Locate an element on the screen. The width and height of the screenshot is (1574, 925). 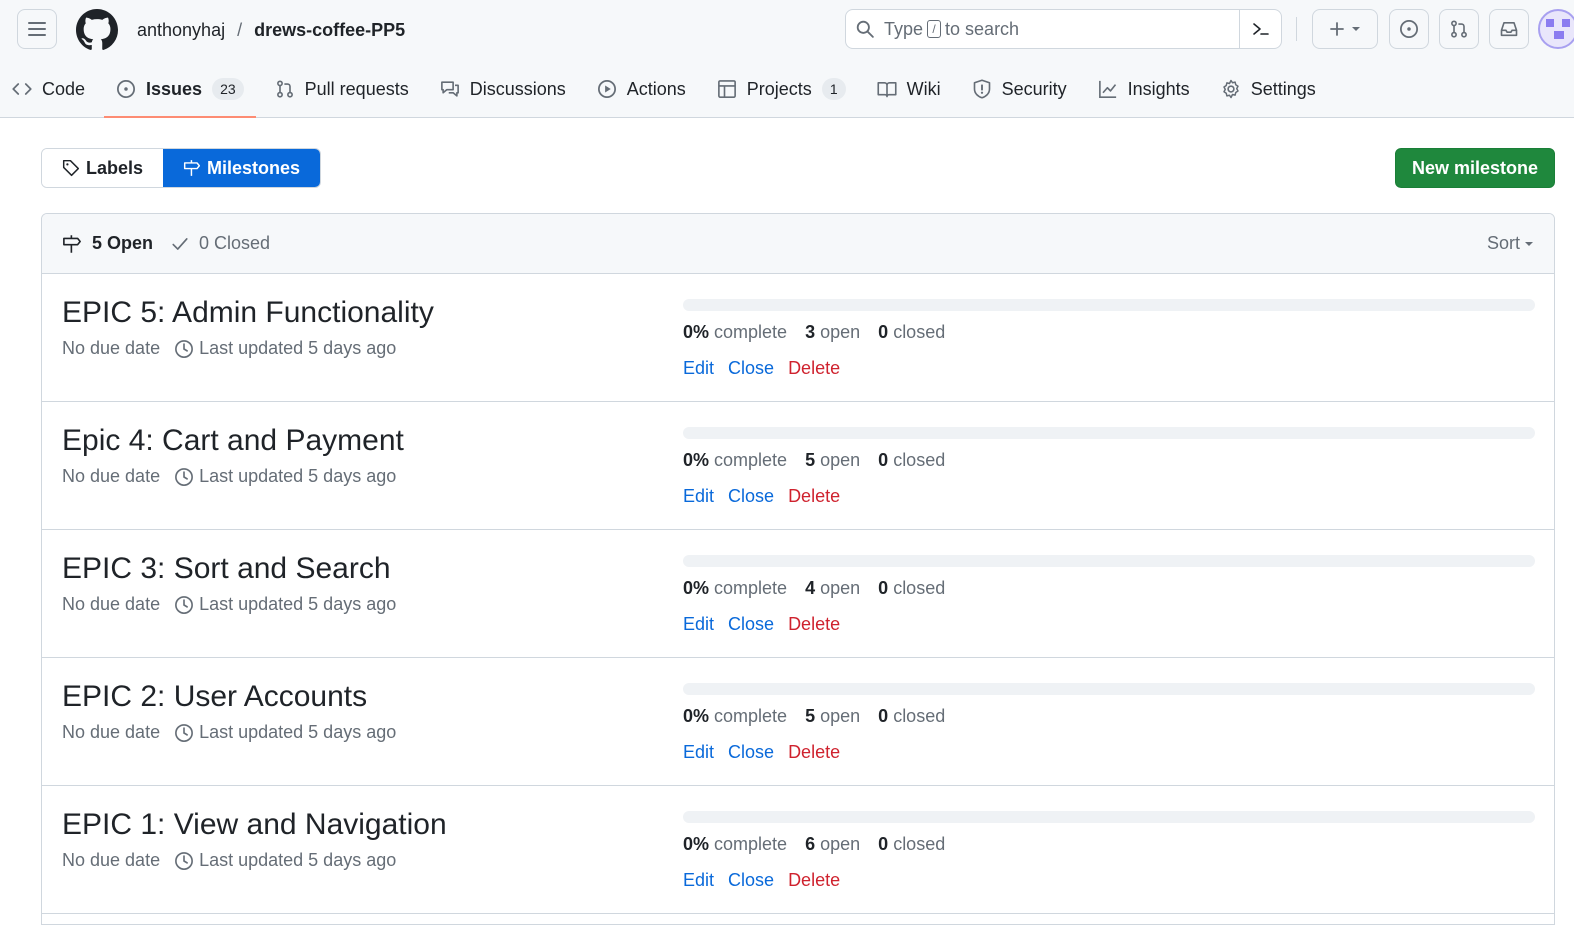
command-palette-button is located at coordinates (1260, 29).